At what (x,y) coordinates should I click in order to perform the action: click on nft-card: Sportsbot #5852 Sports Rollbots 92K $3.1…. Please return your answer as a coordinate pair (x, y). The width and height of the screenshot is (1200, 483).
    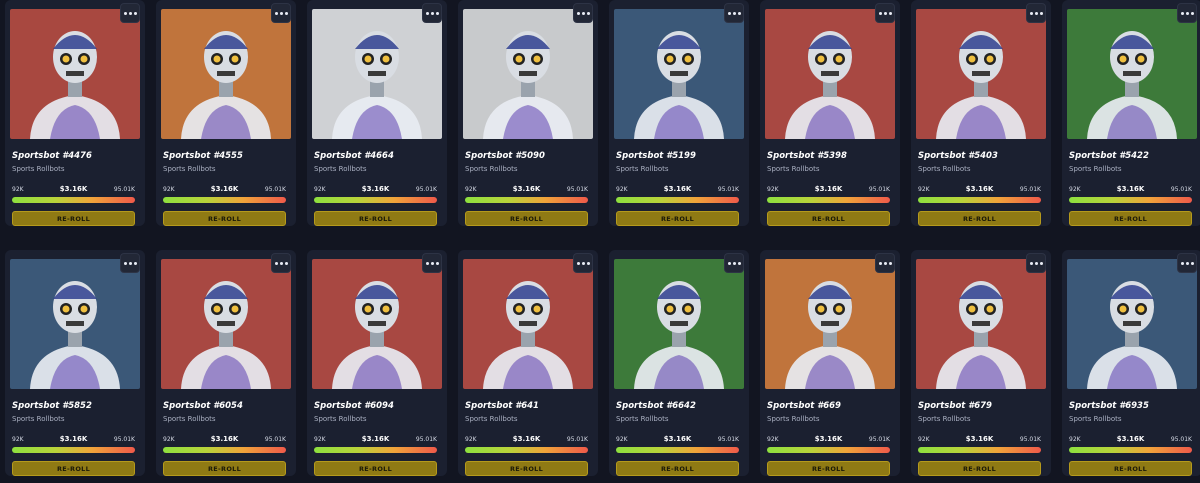
    Looking at the image, I should click on (75, 363).